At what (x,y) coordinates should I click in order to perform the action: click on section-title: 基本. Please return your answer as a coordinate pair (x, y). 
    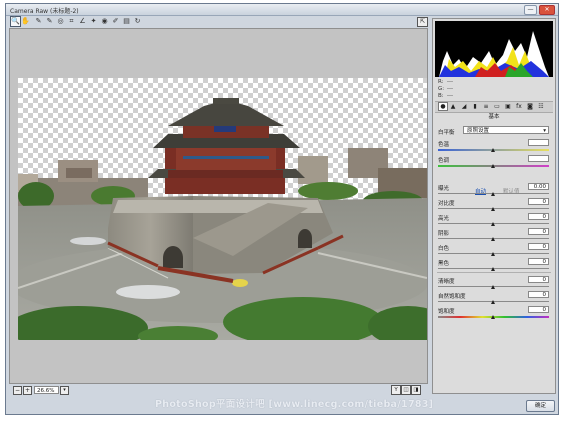
    Looking at the image, I should click on (494, 117).